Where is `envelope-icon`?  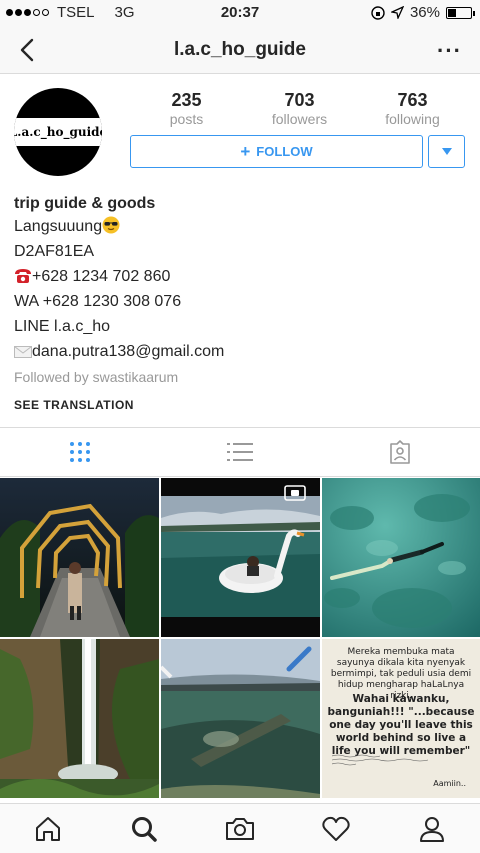 envelope-icon is located at coordinates (23, 352).